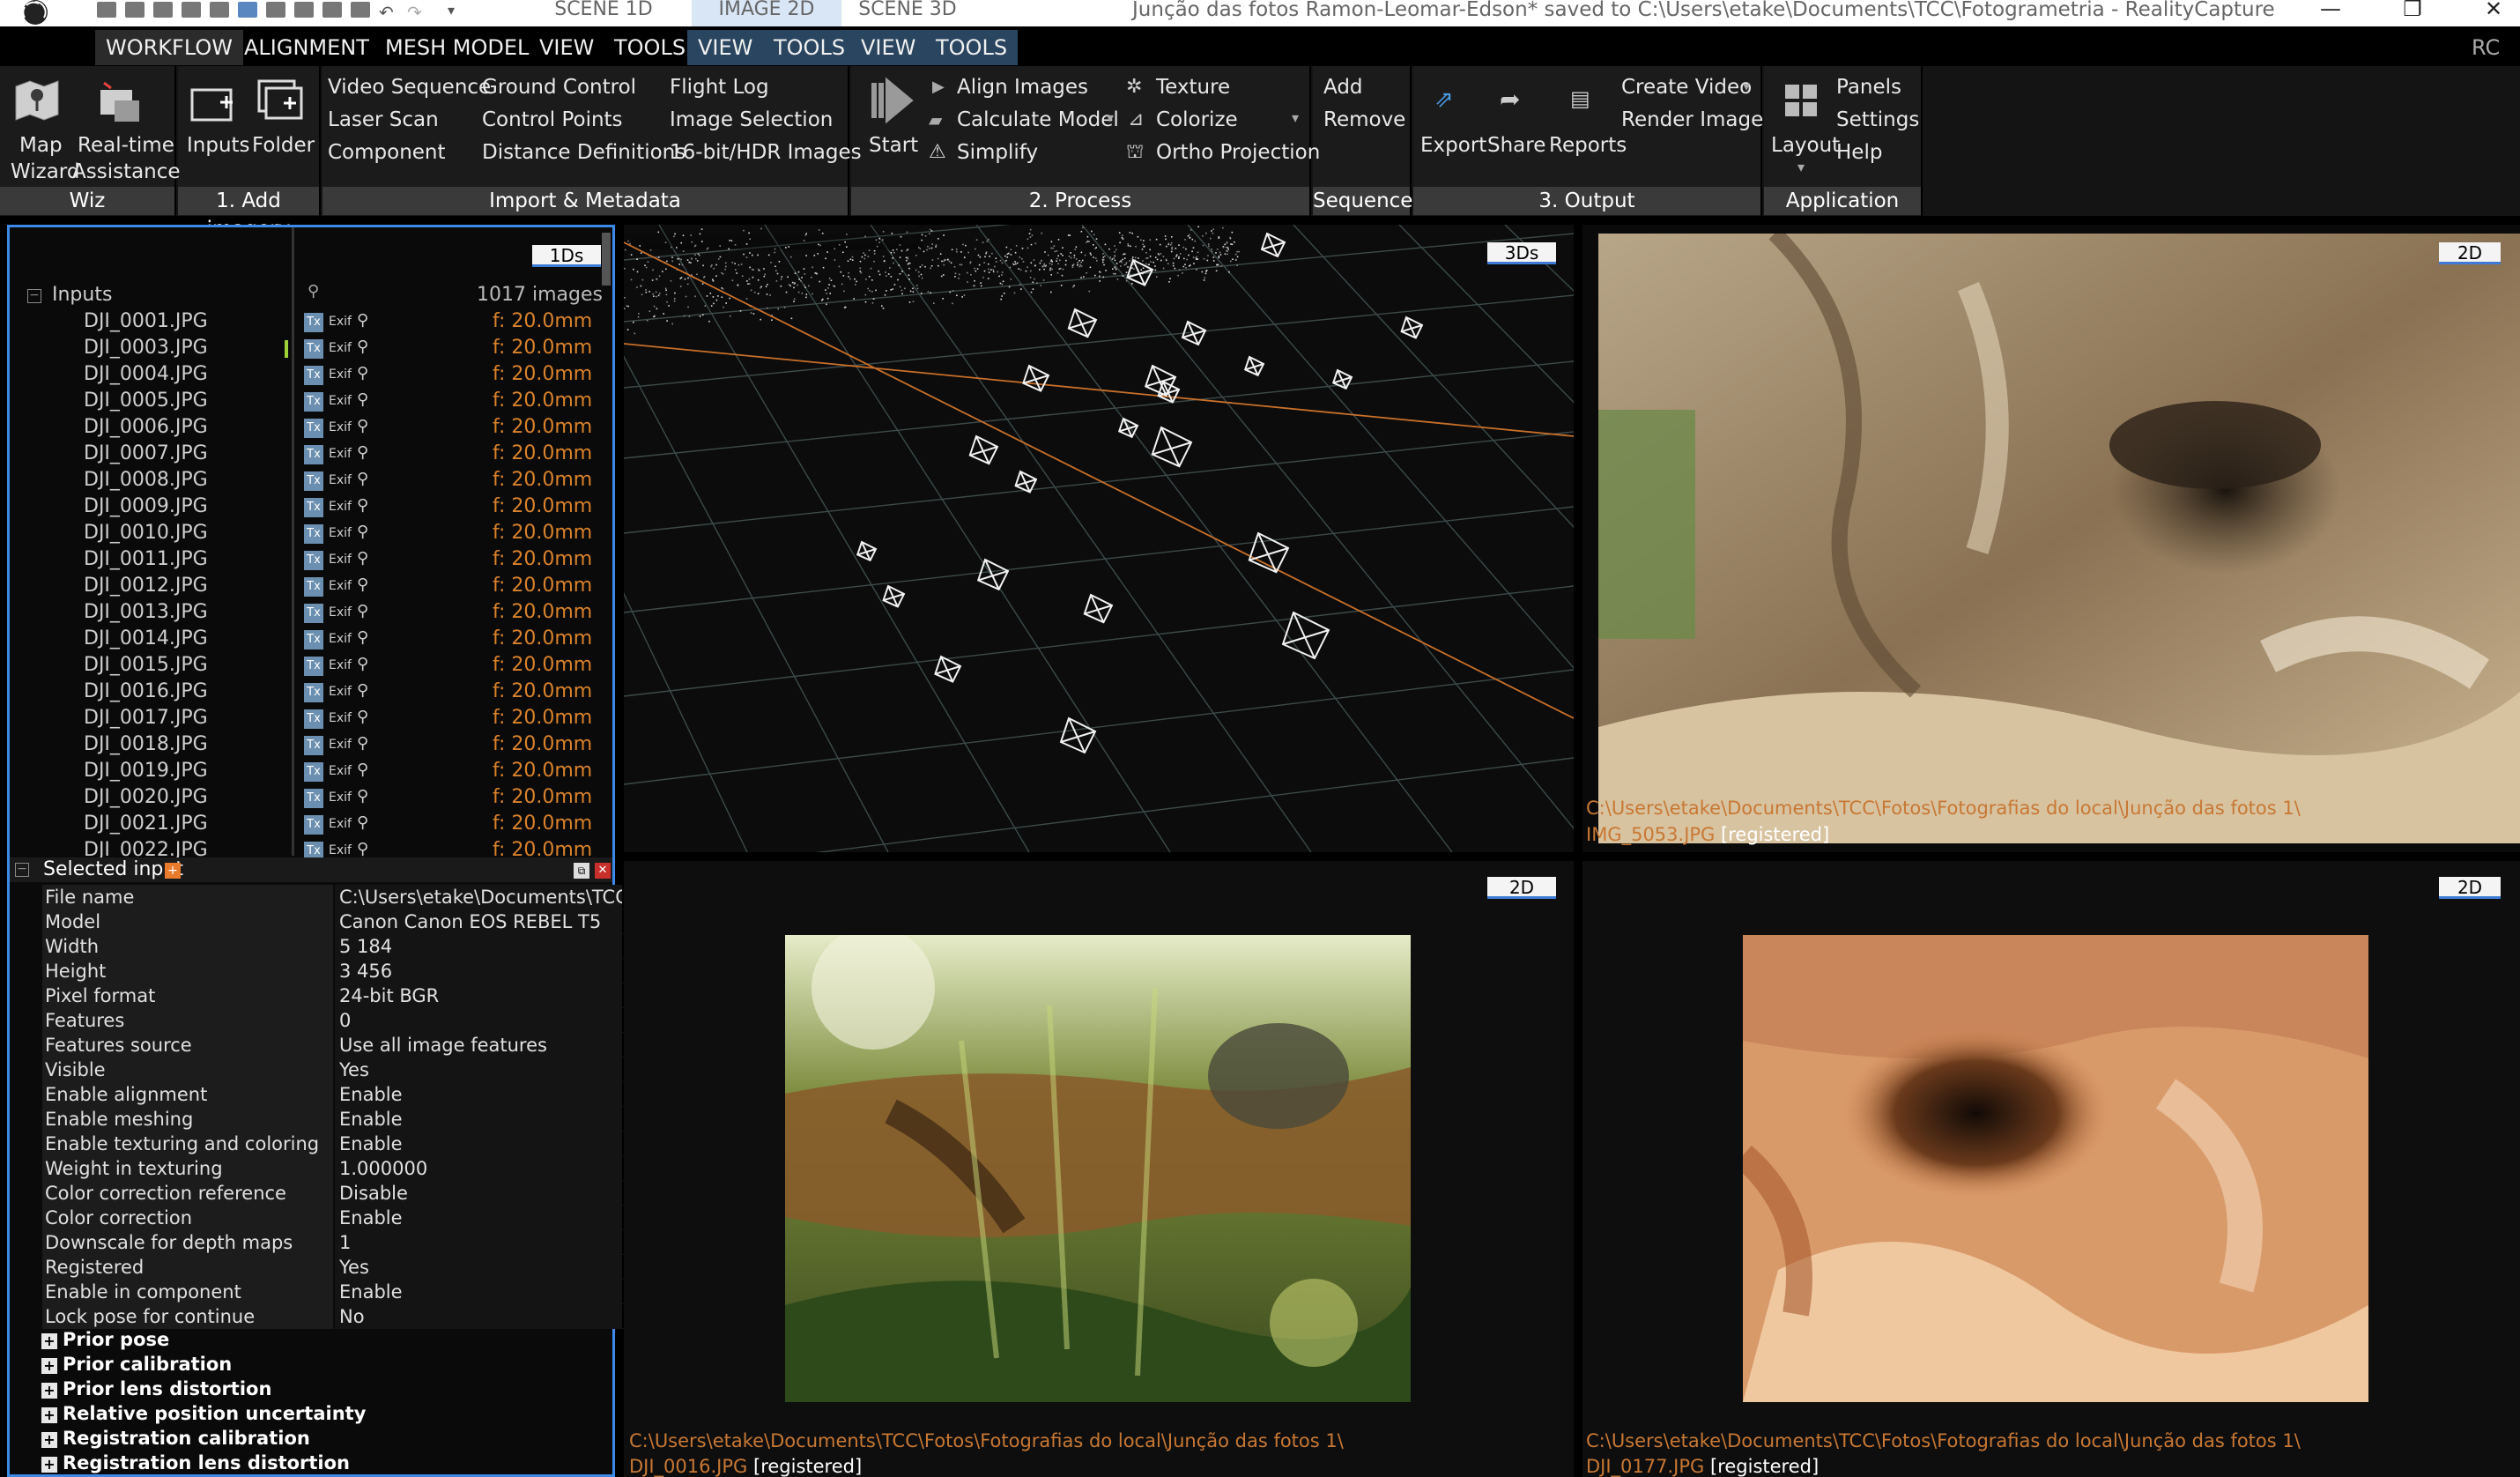 The width and height of the screenshot is (2520, 1477). What do you see at coordinates (478, 995) in the screenshot?
I see `property-value: 24-bit BGR` at bounding box center [478, 995].